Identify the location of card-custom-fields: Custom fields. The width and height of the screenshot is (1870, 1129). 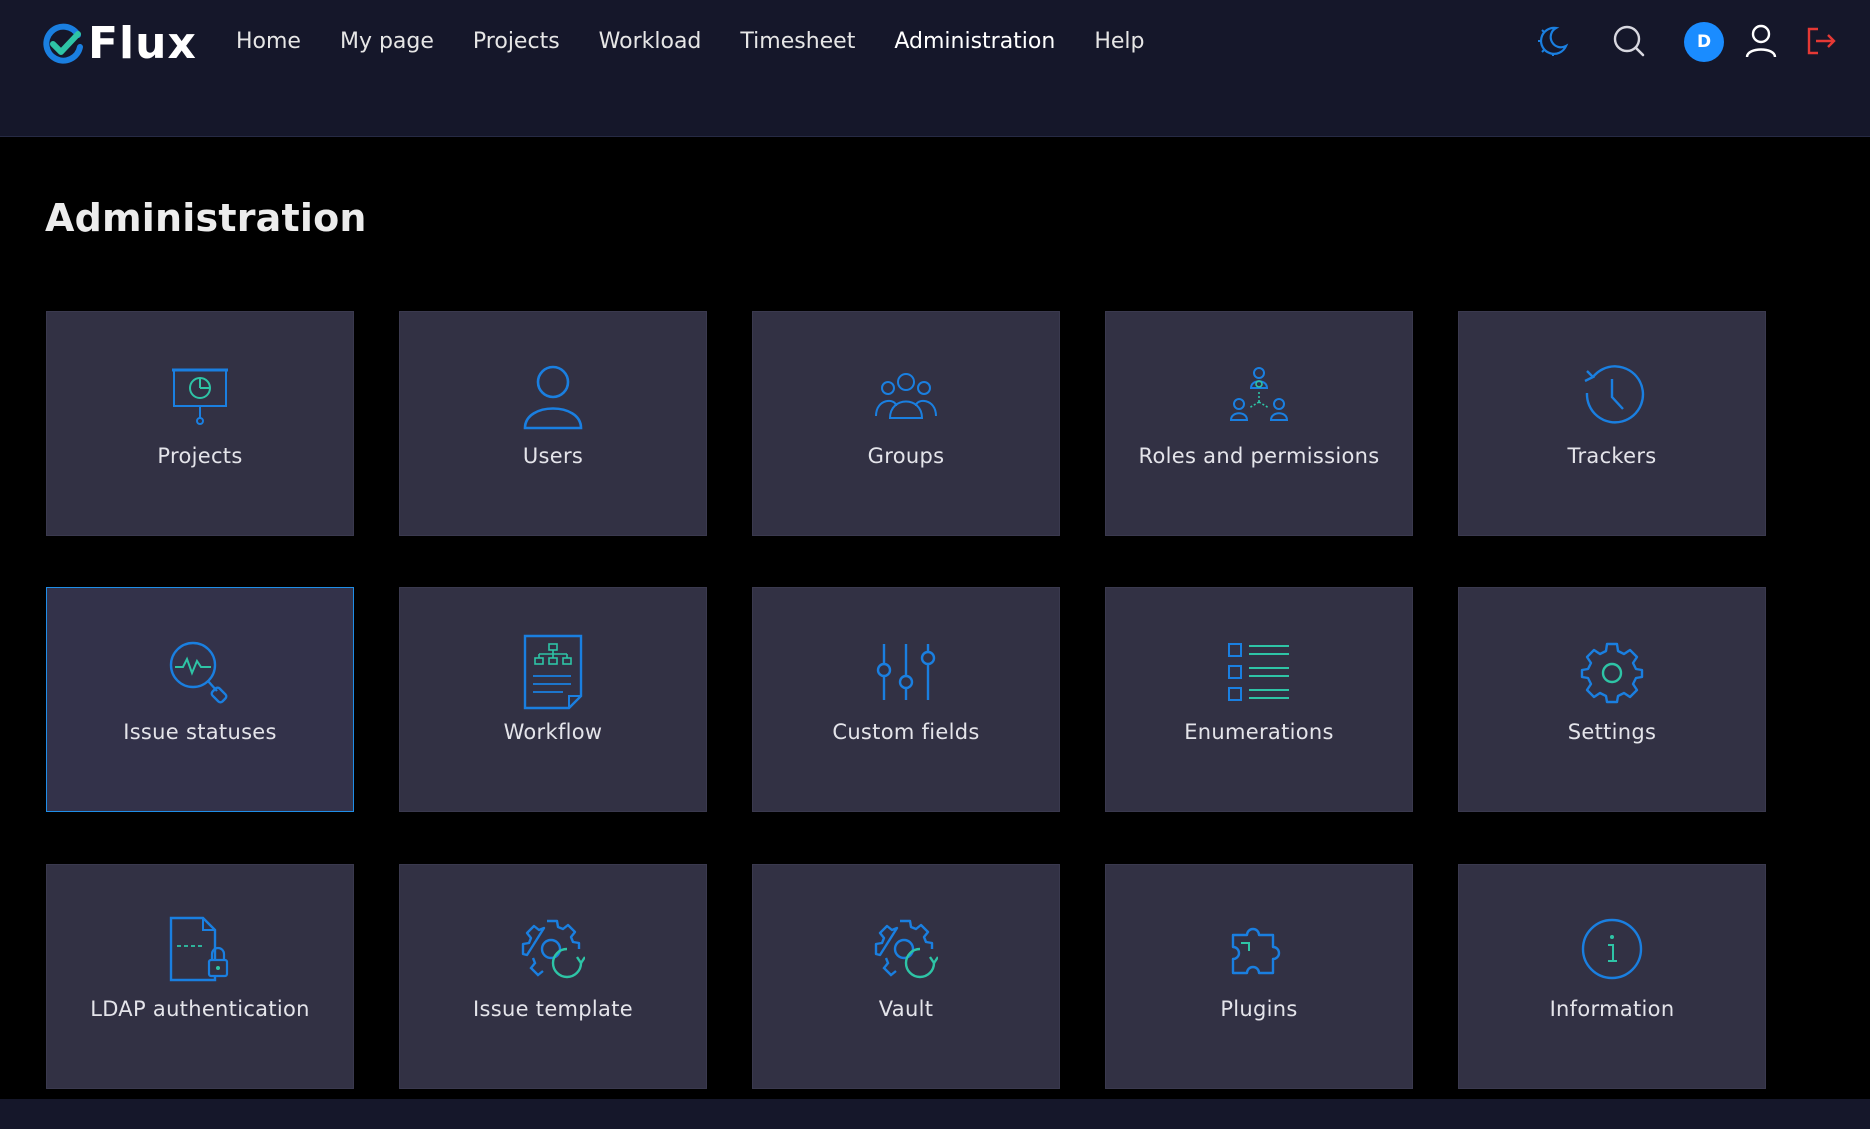
(906, 699).